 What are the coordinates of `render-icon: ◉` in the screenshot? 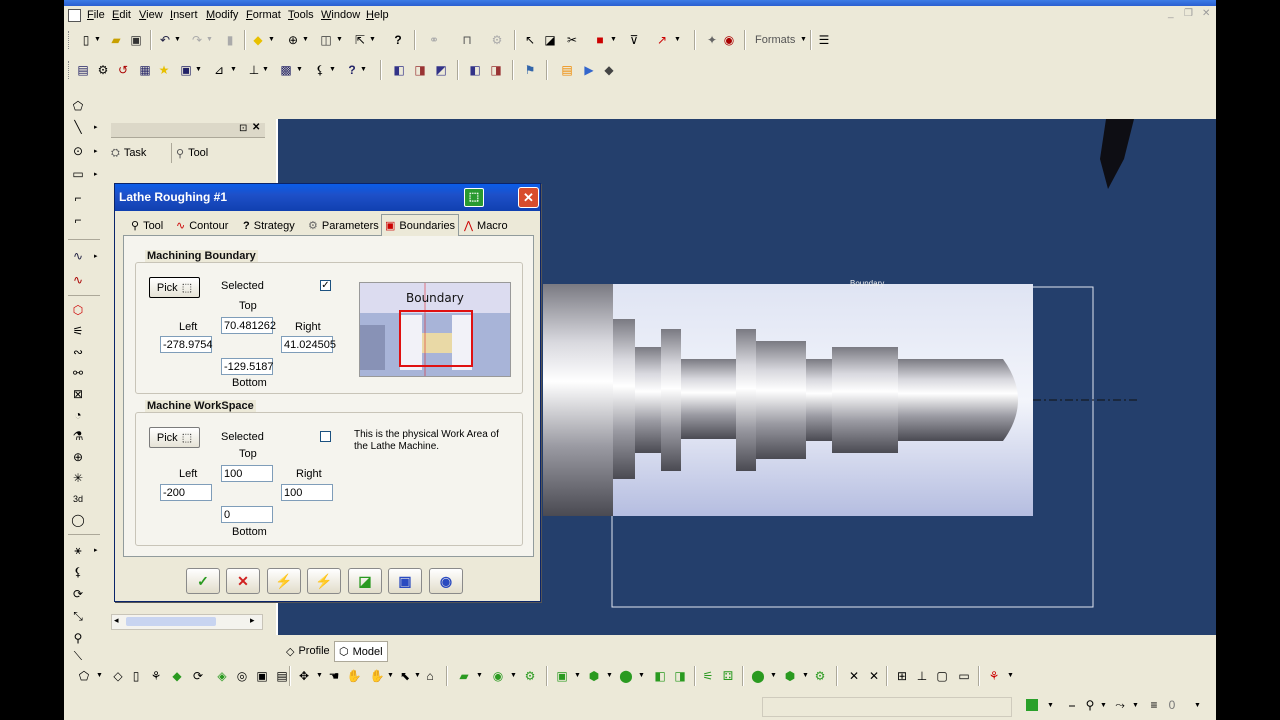 It's located at (729, 40).